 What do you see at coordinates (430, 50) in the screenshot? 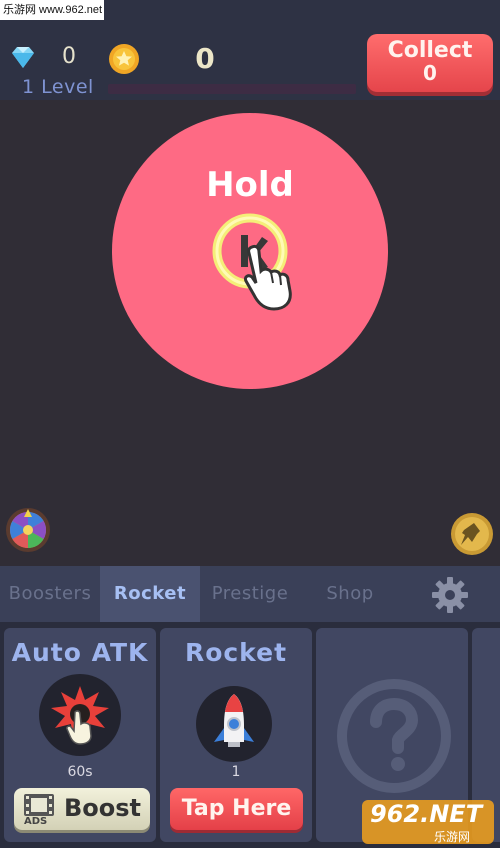
I see `collect-label: Collect` at bounding box center [430, 50].